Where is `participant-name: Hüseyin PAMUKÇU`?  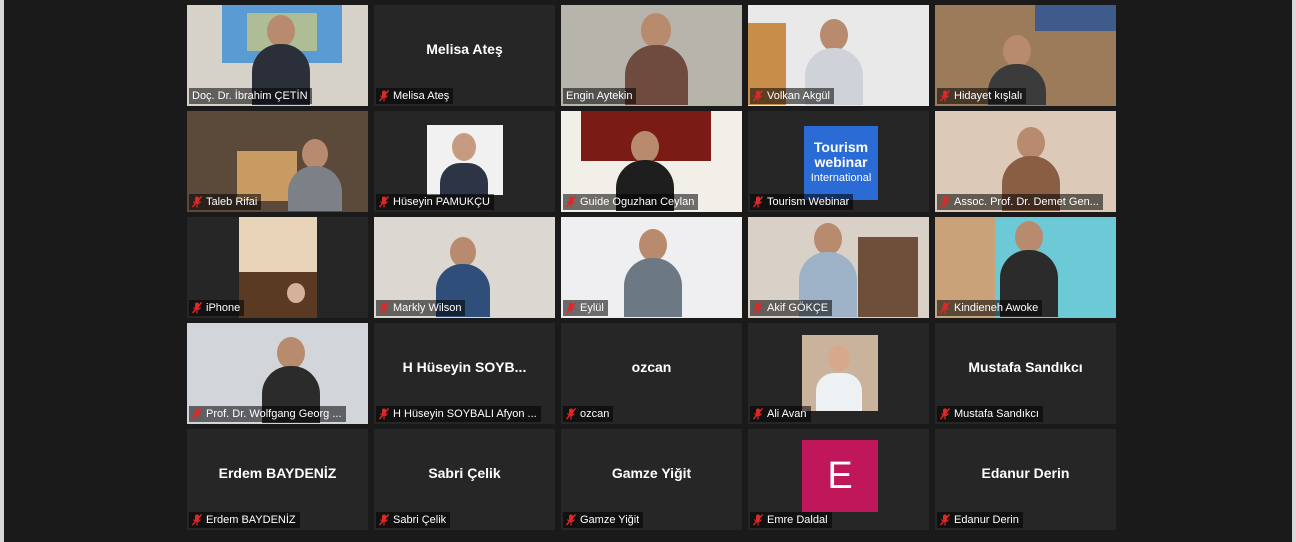 participant-name: Hüseyin PAMUKÇU is located at coordinates (441, 202).